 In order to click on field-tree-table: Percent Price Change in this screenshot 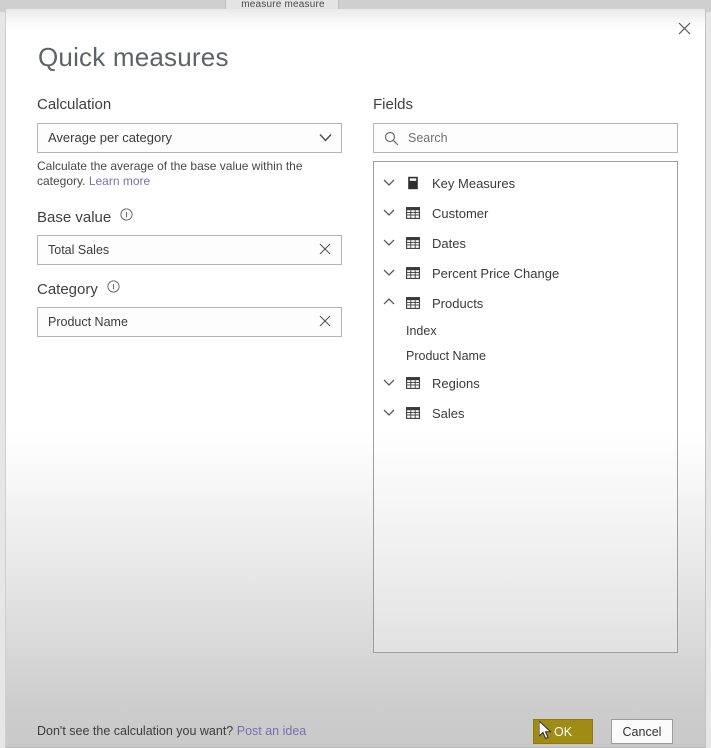, I will do `click(525, 273)`.